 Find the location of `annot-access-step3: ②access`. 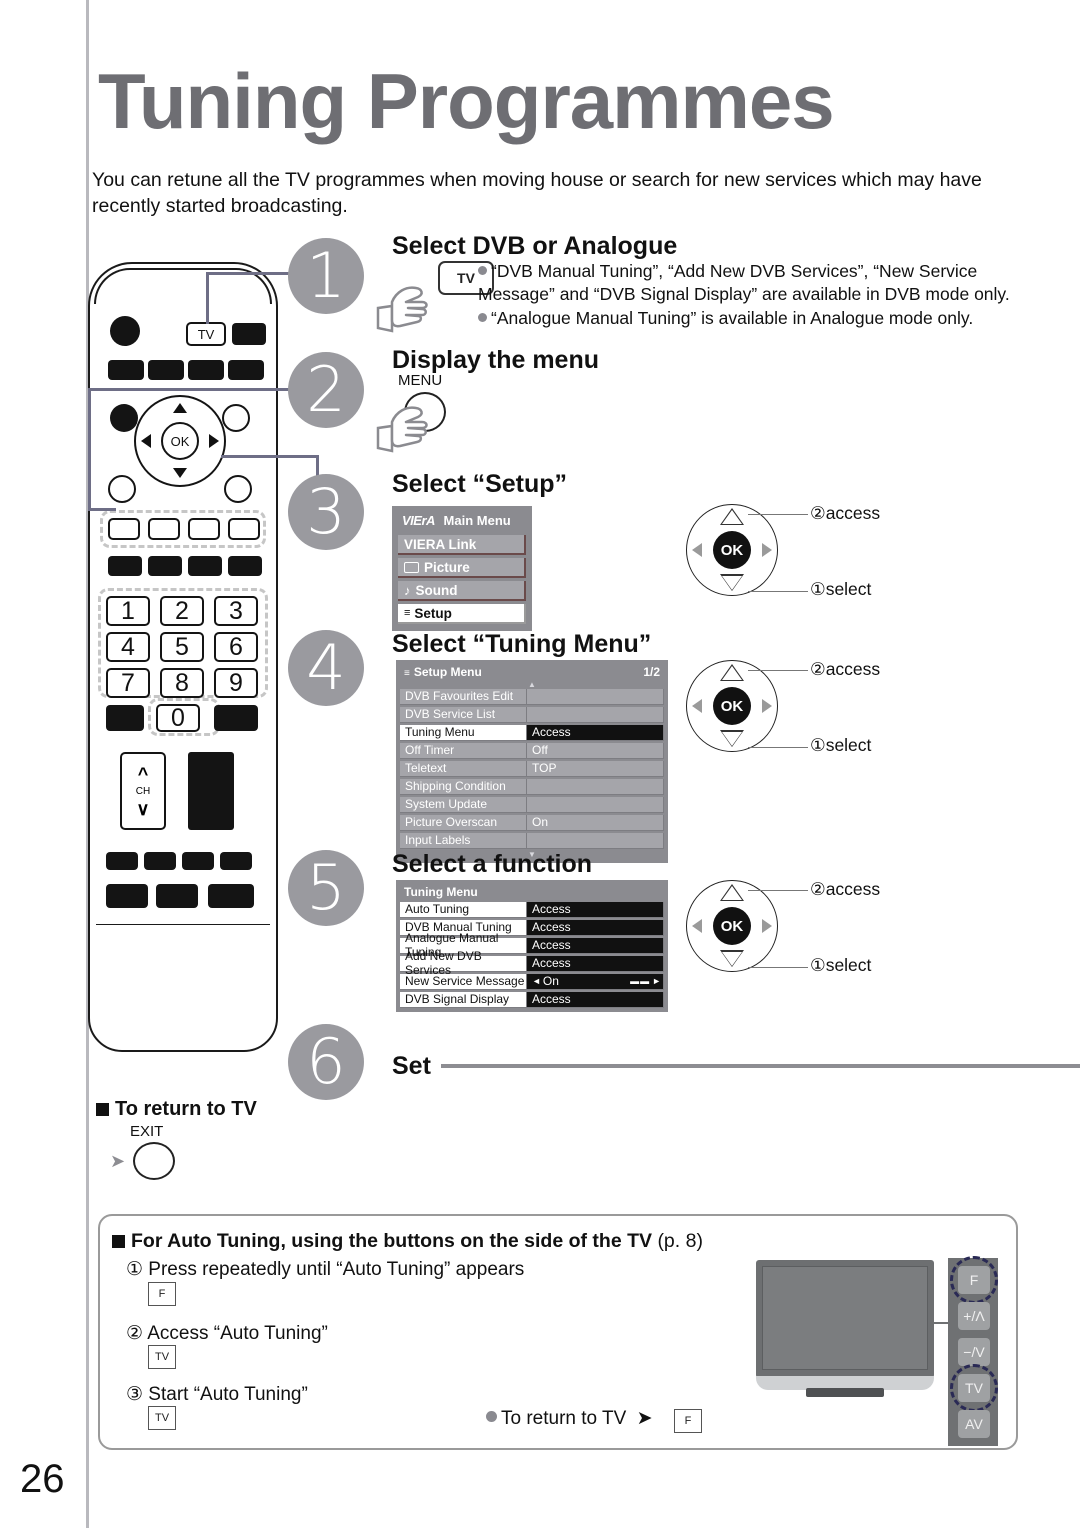

annot-access-step3: ②access is located at coordinates (845, 513).